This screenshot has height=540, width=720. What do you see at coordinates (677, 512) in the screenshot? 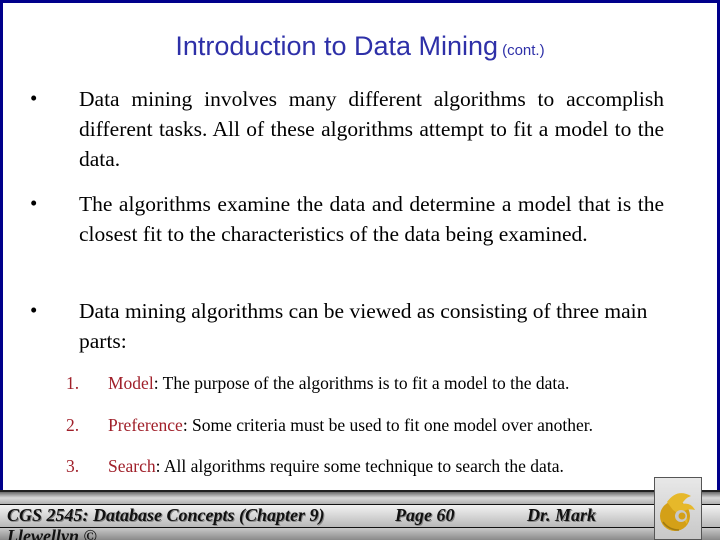
I see `ucf-pegasus-logo-icon` at bounding box center [677, 512].